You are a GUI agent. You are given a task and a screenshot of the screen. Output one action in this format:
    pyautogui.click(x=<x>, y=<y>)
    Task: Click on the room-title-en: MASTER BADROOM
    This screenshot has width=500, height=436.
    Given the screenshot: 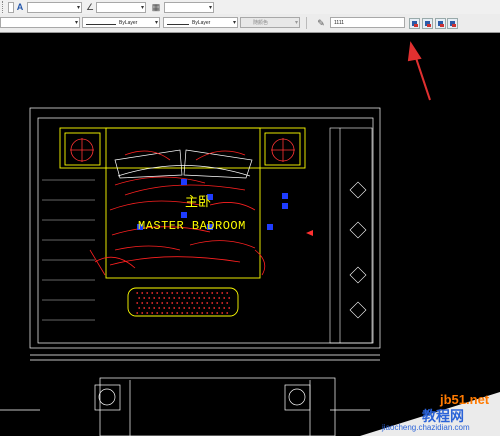 What is the action you would take?
    pyautogui.click(x=192, y=226)
    